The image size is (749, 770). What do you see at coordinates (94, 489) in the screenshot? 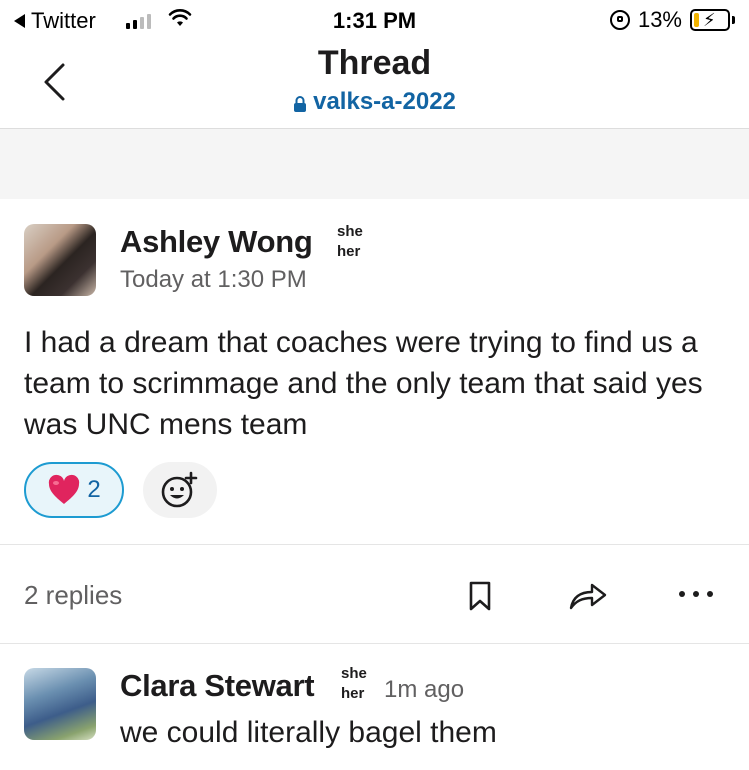
I see `reaction-count: 2` at bounding box center [94, 489].